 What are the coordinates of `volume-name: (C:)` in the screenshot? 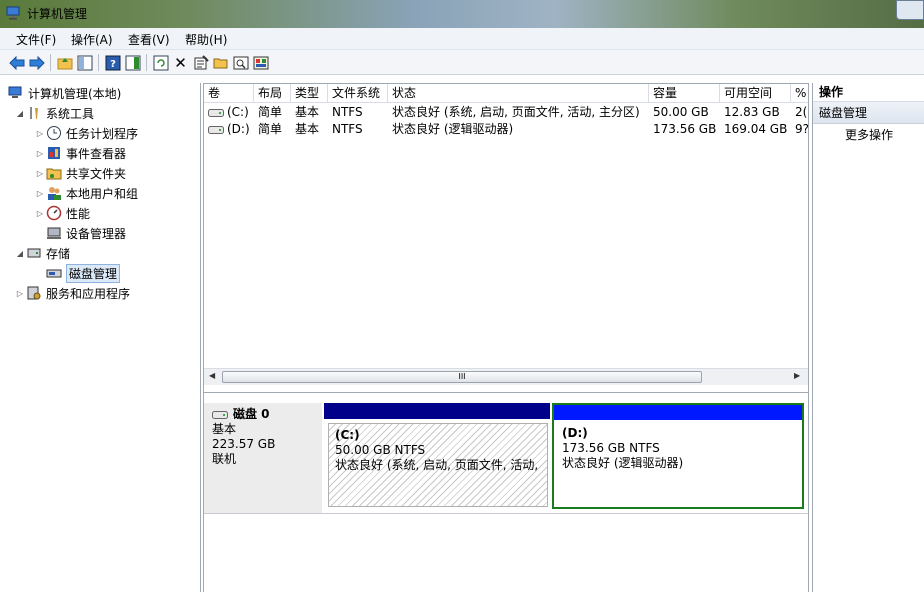 It's located at (238, 112).